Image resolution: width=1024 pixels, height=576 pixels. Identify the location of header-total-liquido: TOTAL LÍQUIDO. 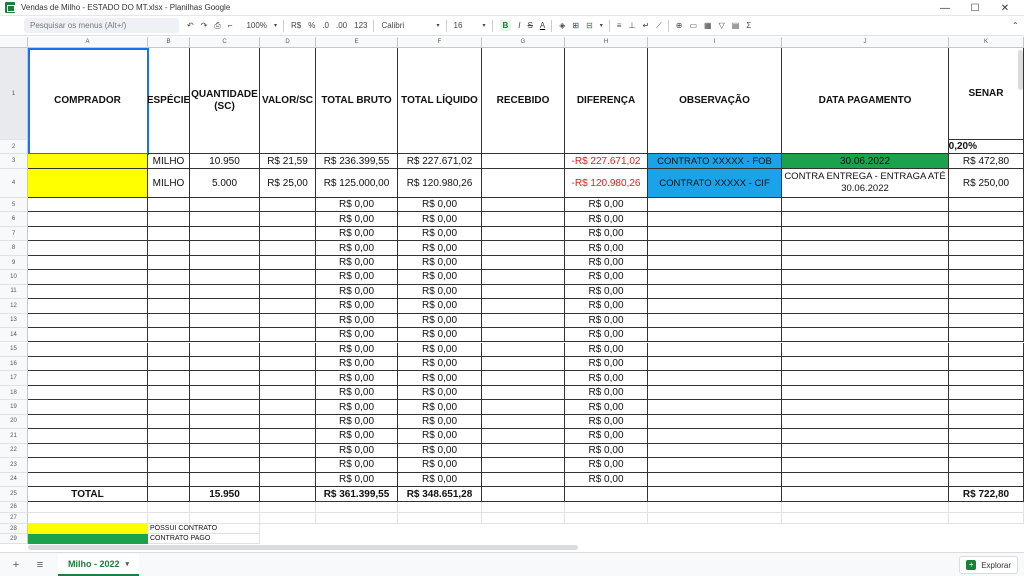
(440, 101).